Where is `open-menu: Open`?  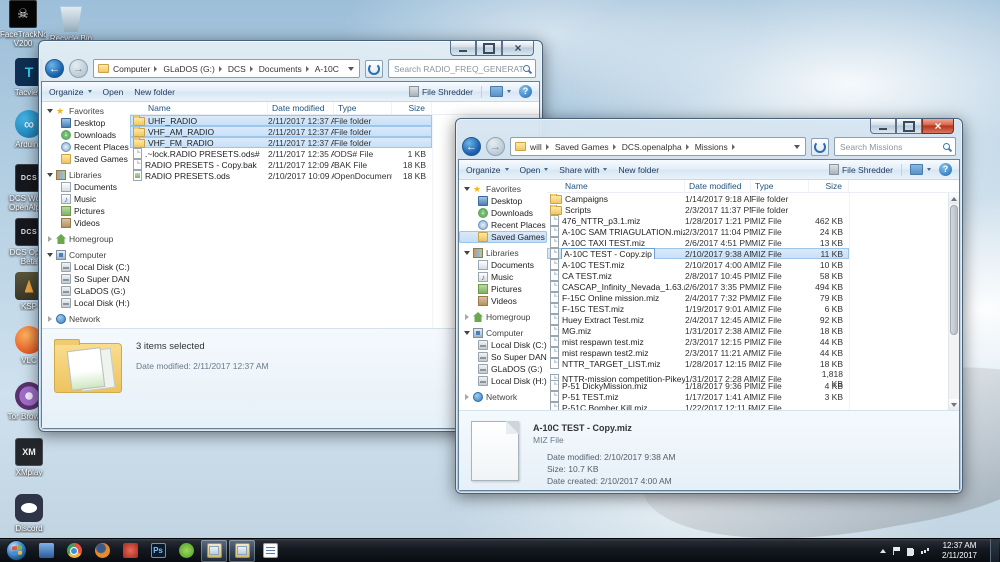 open-menu: Open is located at coordinates (534, 170).